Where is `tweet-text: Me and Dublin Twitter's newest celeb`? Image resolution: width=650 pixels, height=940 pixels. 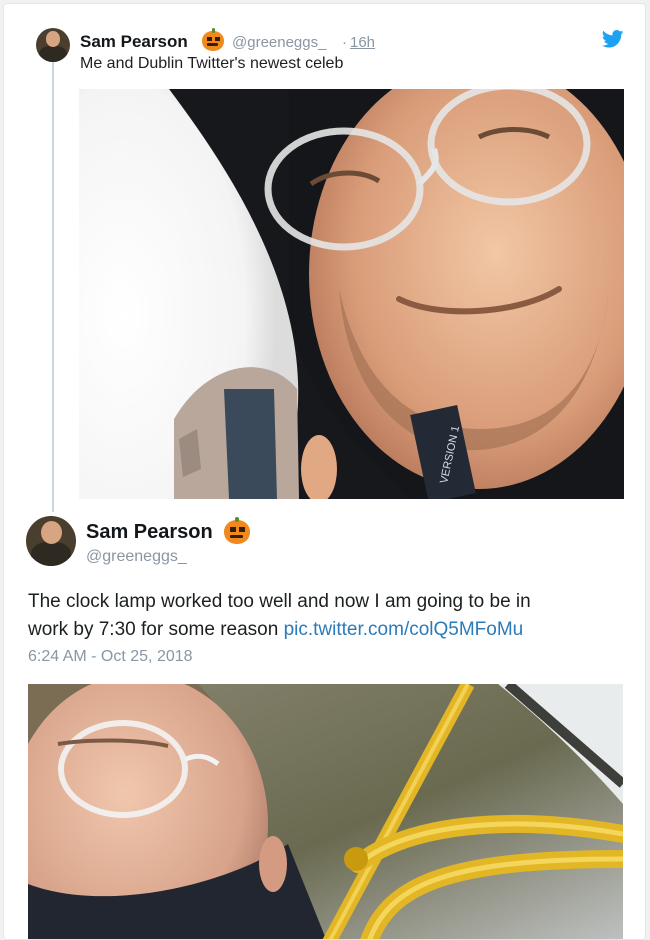
tweet-text: Me and Dublin Twitter's newest celeb is located at coordinates (212, 63).